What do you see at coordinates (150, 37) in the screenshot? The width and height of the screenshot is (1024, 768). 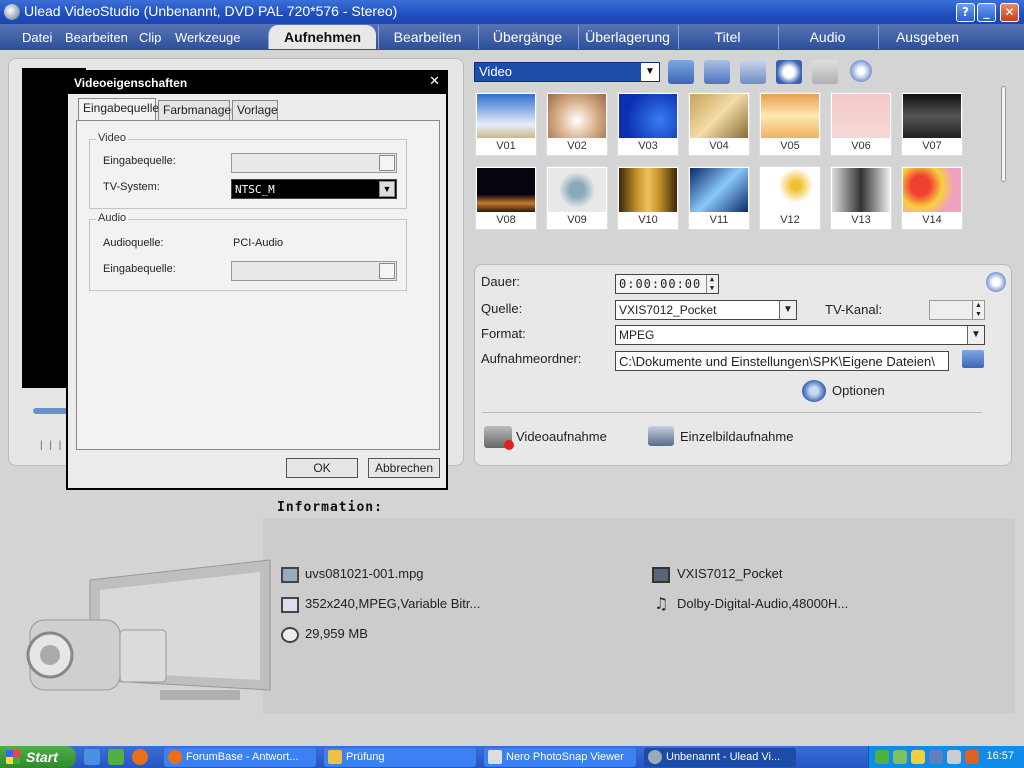 I see `menu-clip: Clip` at bounding box center [150, 37].